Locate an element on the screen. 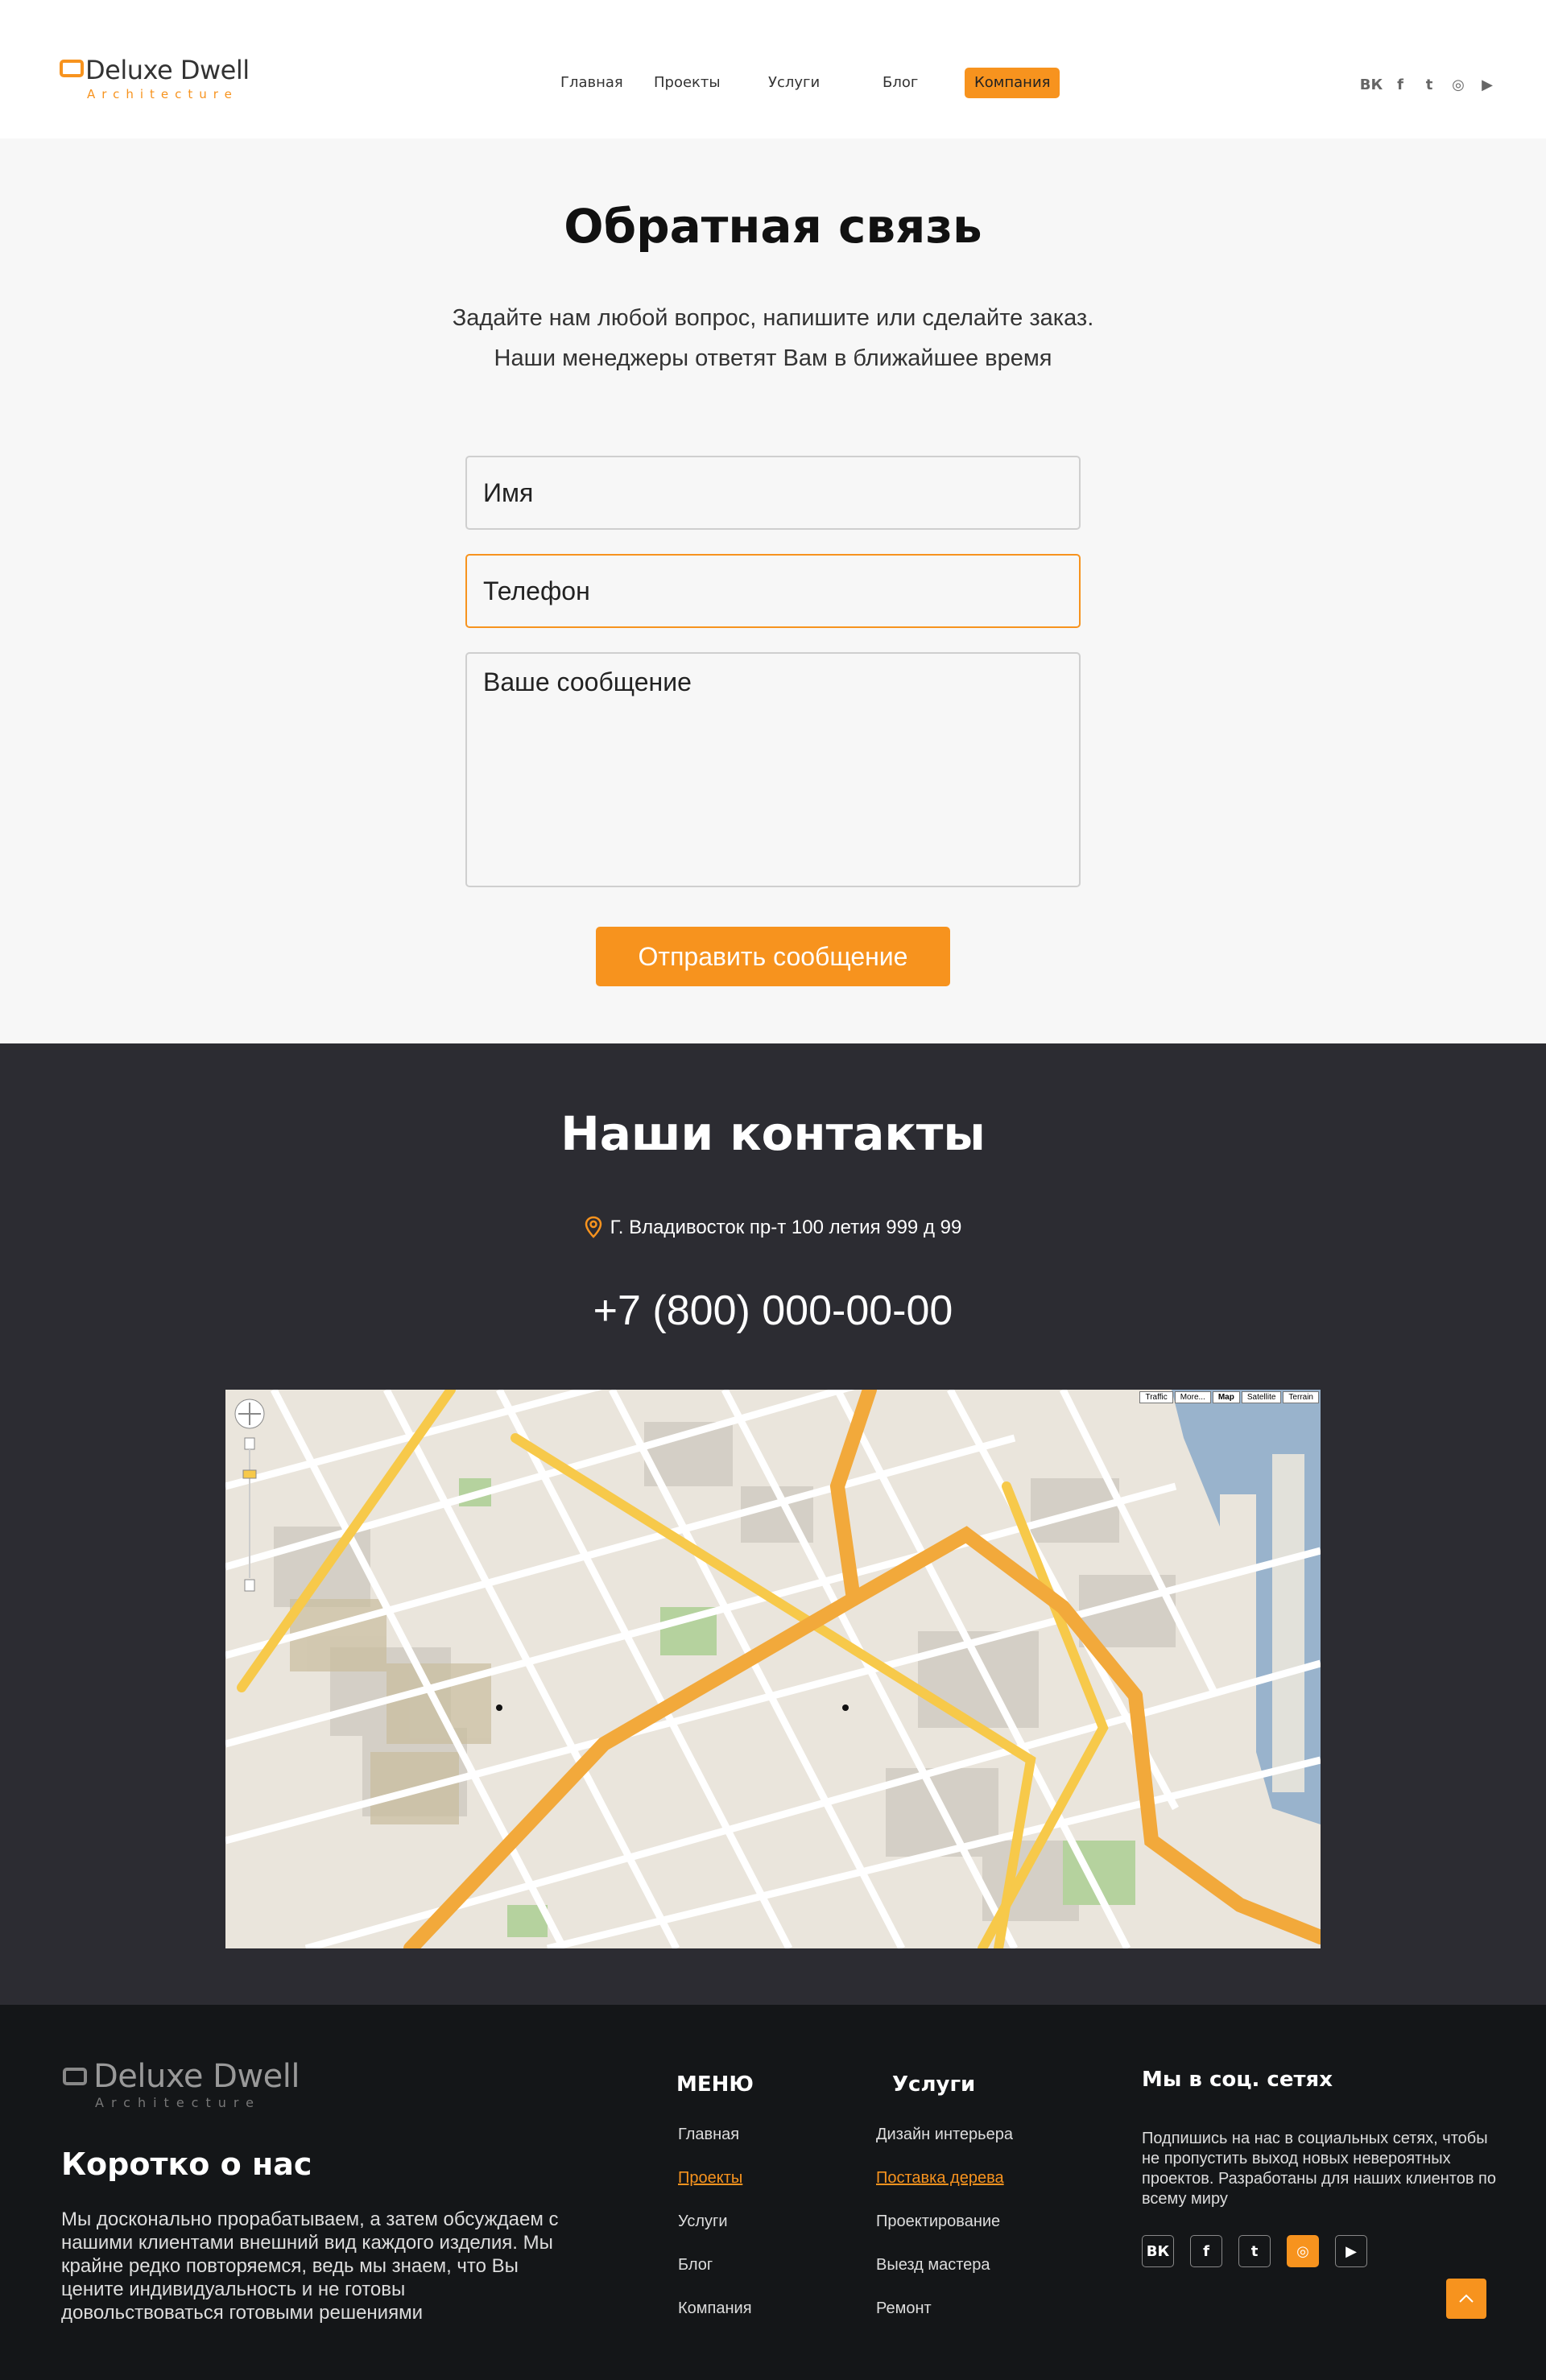 The image size is (1546, 2380). about-title: Коротко о нас is located at coordinates (186, 2165).